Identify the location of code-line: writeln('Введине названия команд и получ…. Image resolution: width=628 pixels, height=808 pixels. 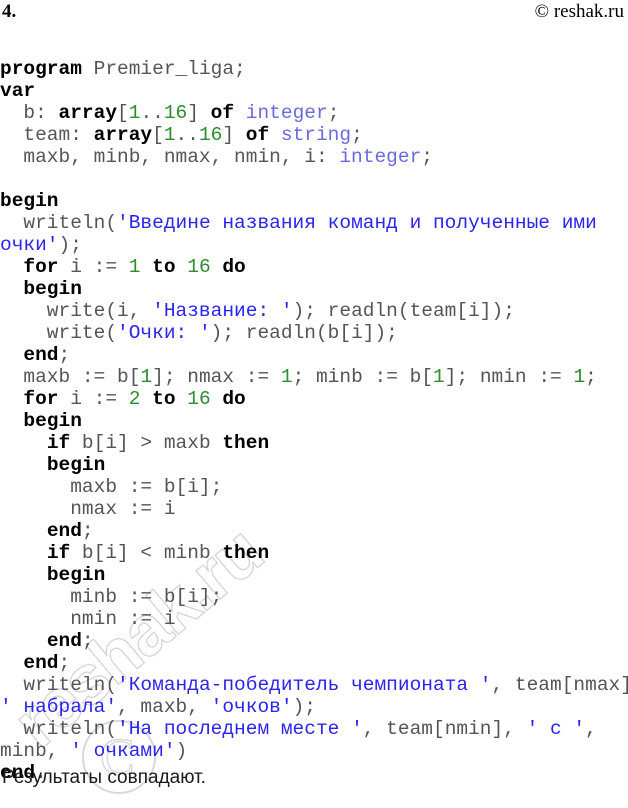
(314, 223).